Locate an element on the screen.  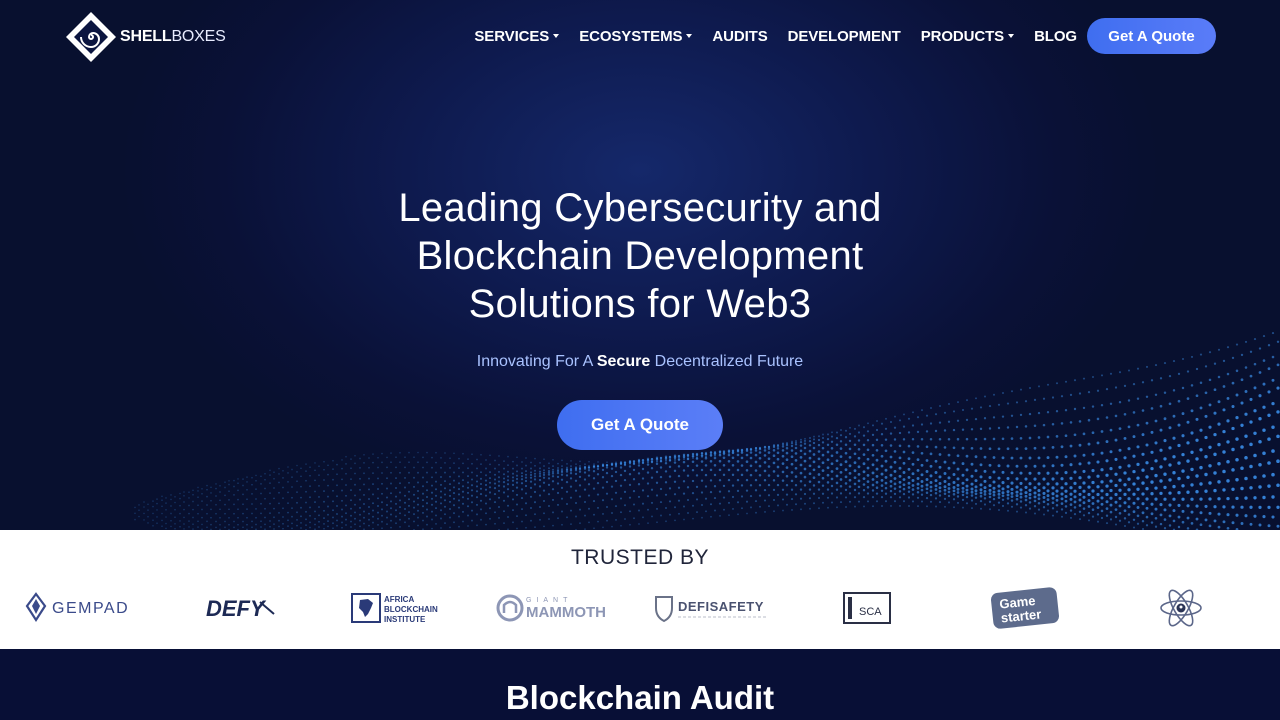
partner-defy: DEFY is located at coordinates (241, 608).